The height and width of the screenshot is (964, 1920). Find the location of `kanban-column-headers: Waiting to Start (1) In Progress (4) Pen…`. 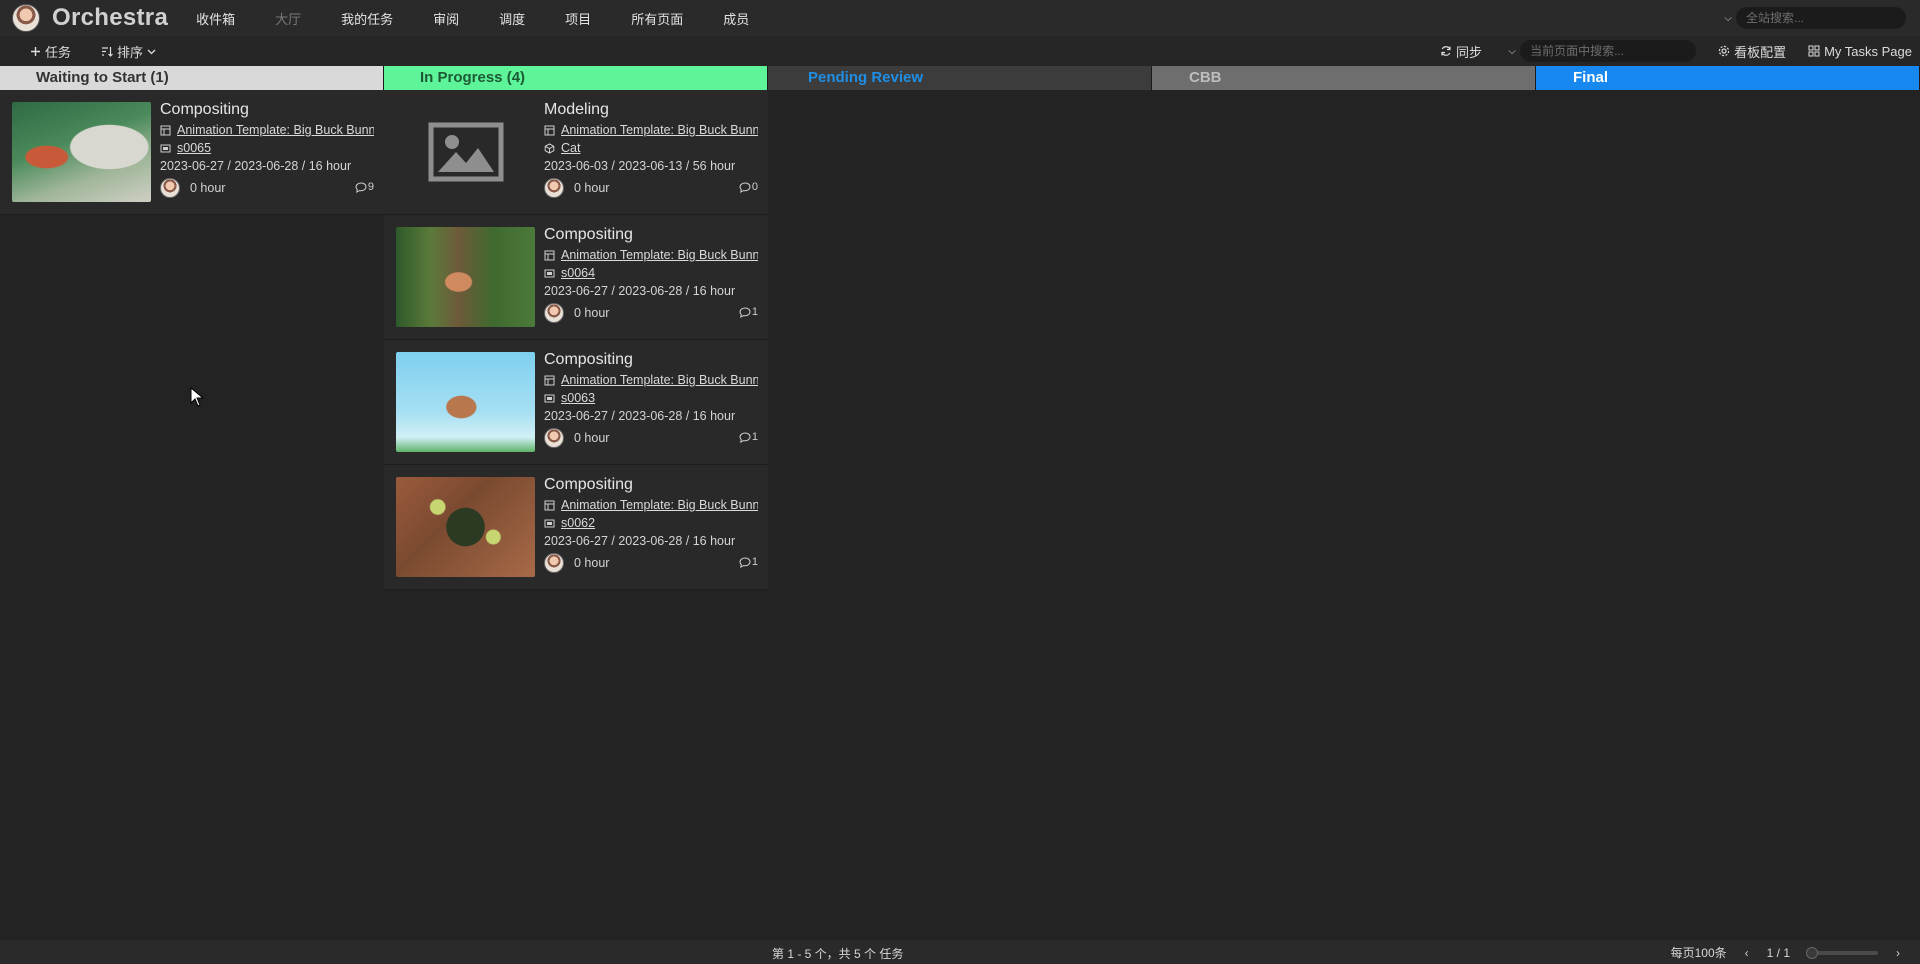

kanban-column-headers: Waiting to Start (1) In Progress (4) Pen… is located at coordinates (960, 78).